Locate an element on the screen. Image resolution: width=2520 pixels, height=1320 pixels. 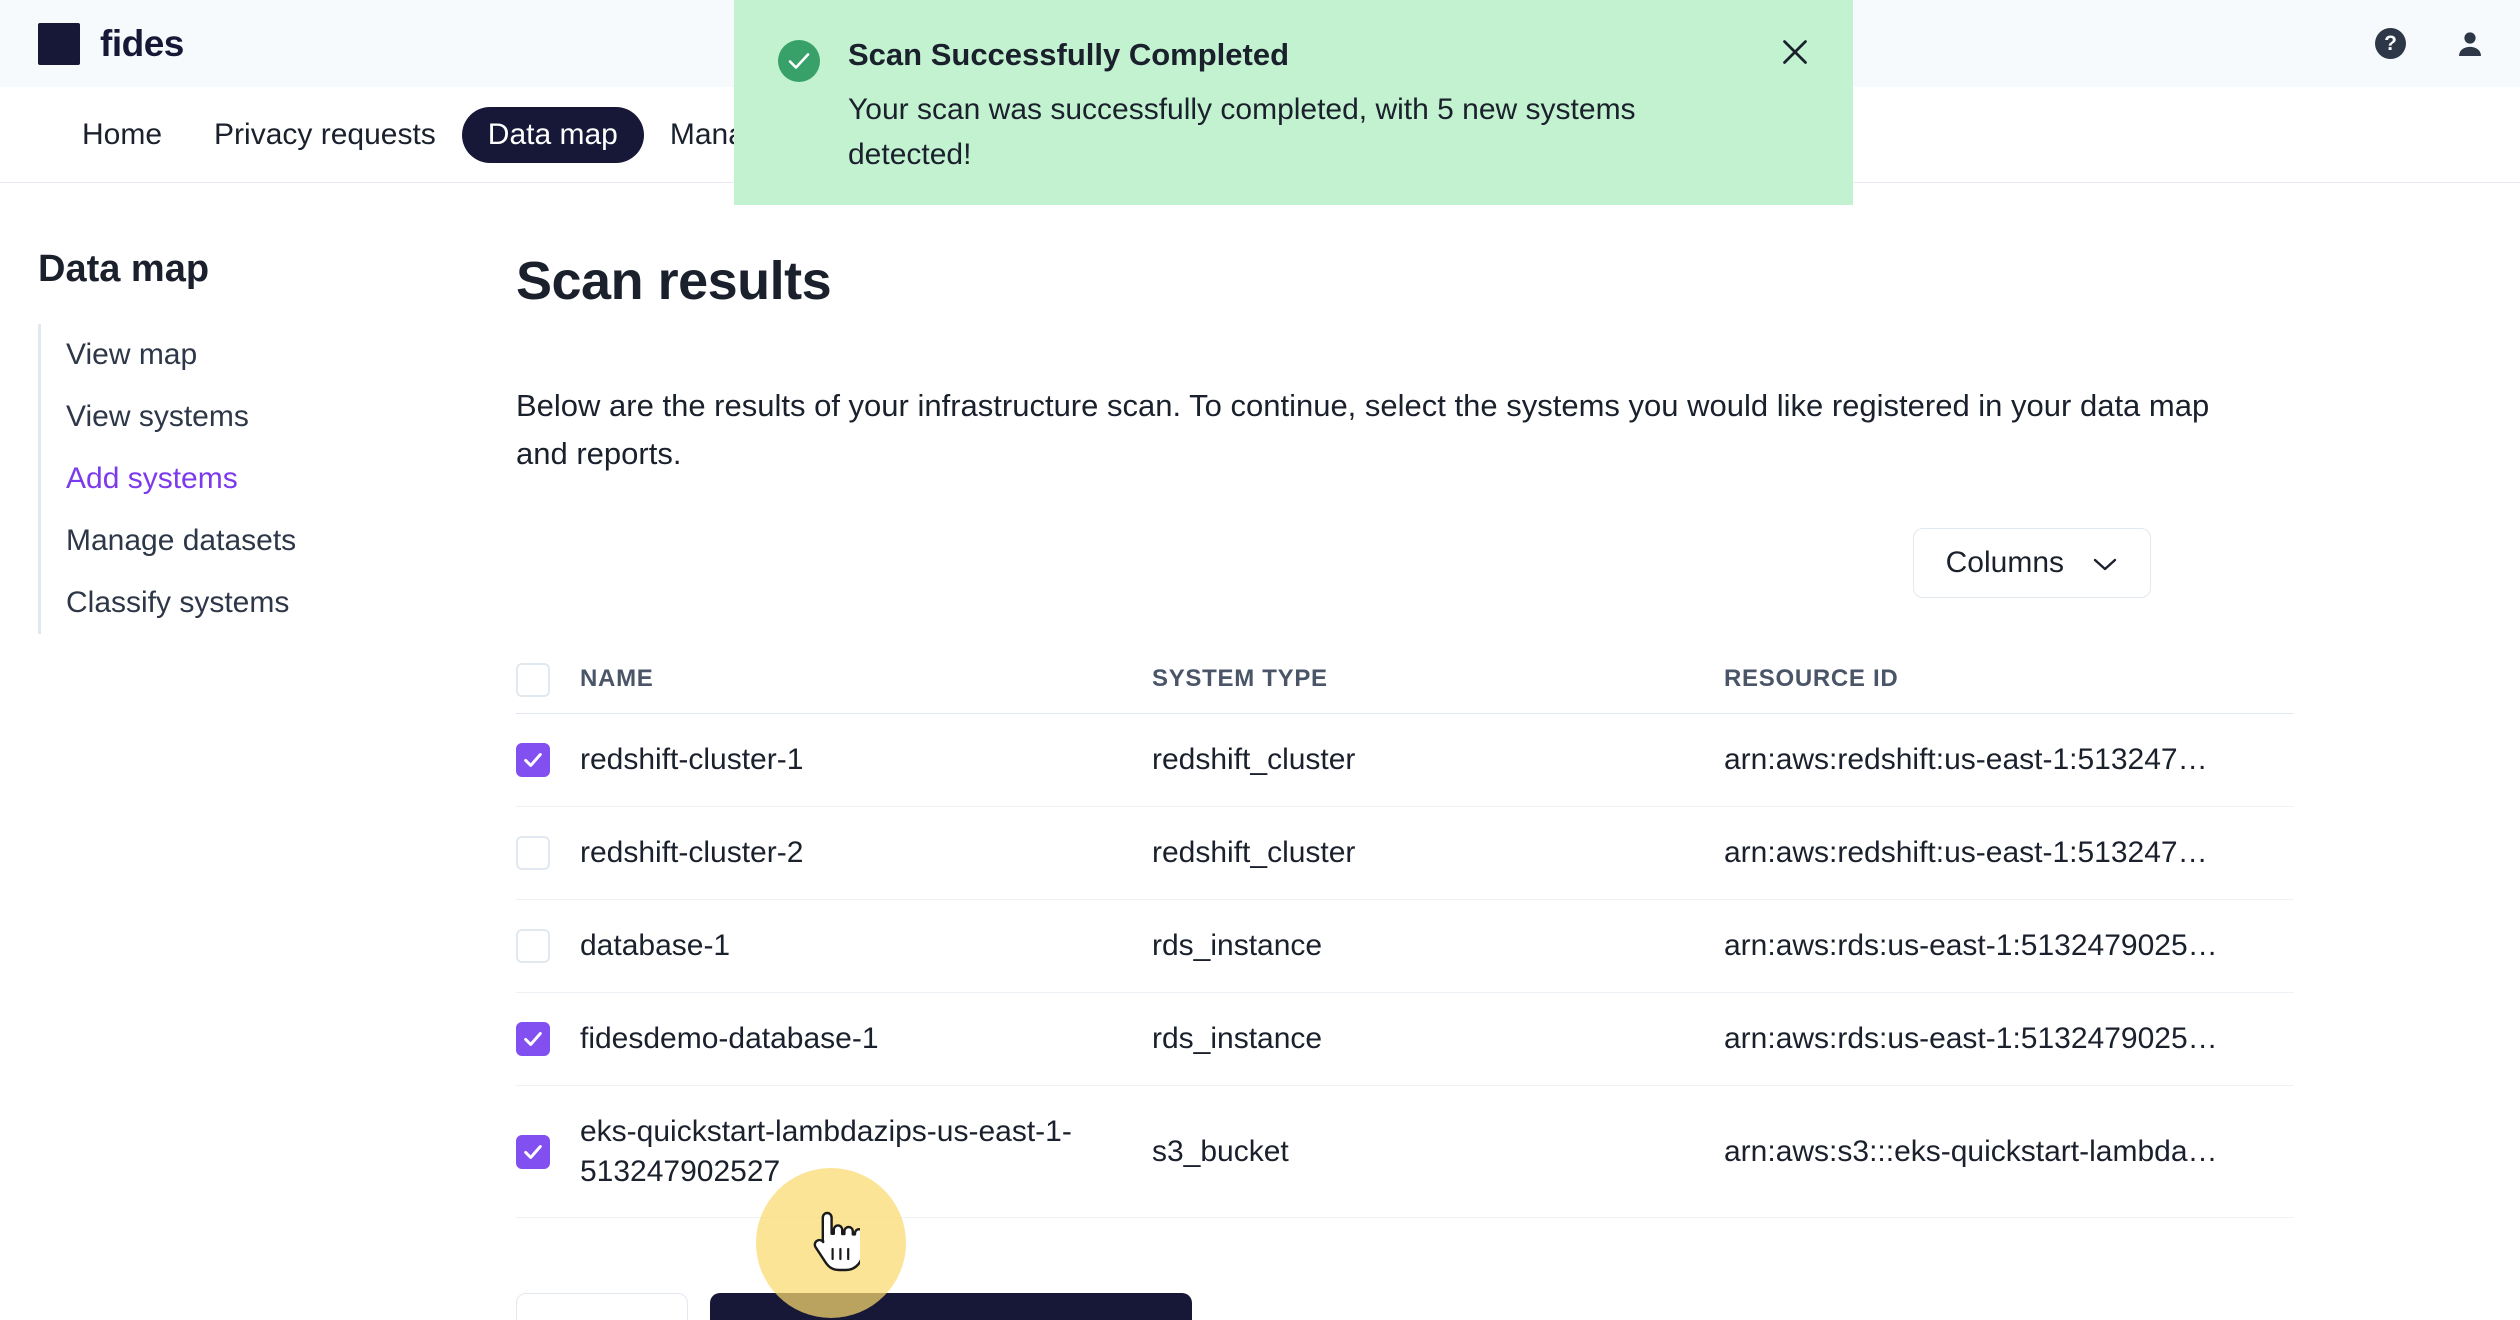
sidebar-item-add-systems: Add systems is located at coordinates (259, 479).